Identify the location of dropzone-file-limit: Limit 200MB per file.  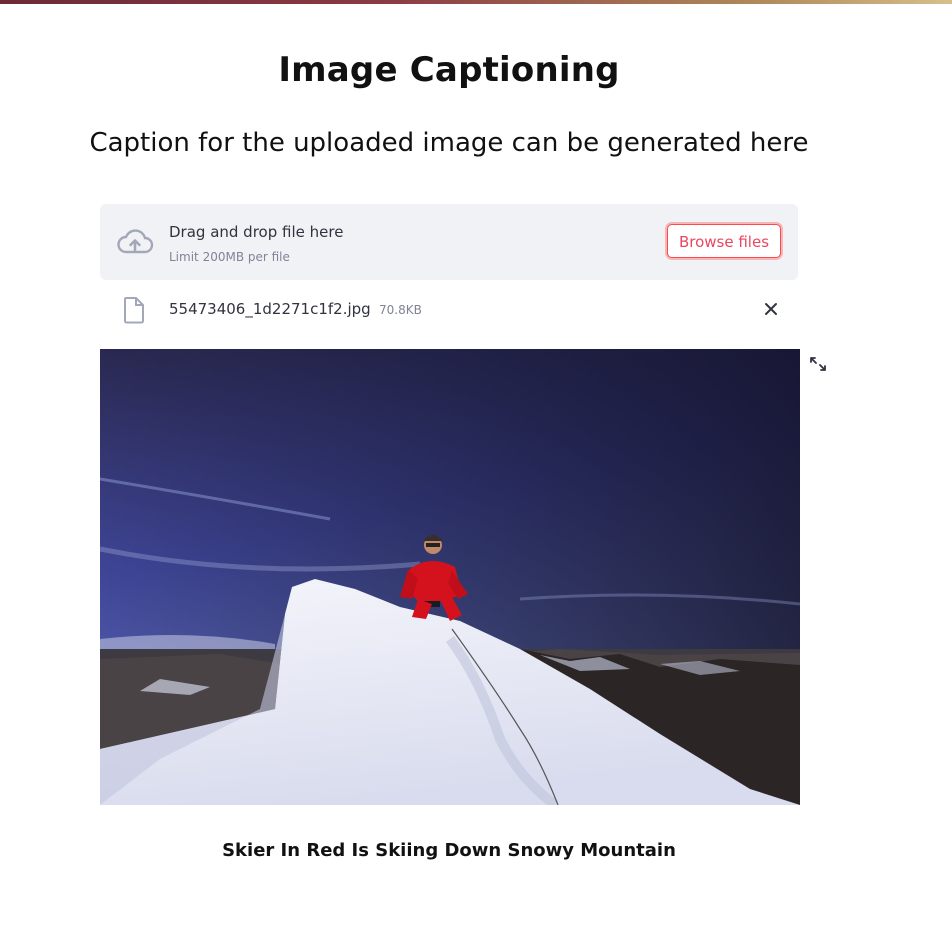
(229, 257).